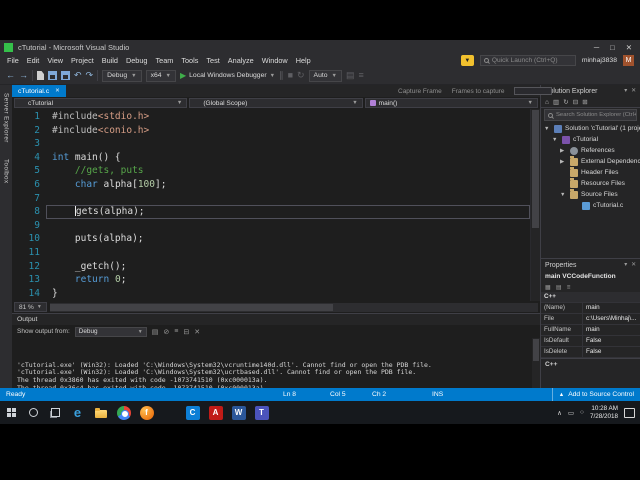  Describe the element at coordinates (590, 139) in the screenshot. I see `tree-item: ▼ cTutorial` at that location.